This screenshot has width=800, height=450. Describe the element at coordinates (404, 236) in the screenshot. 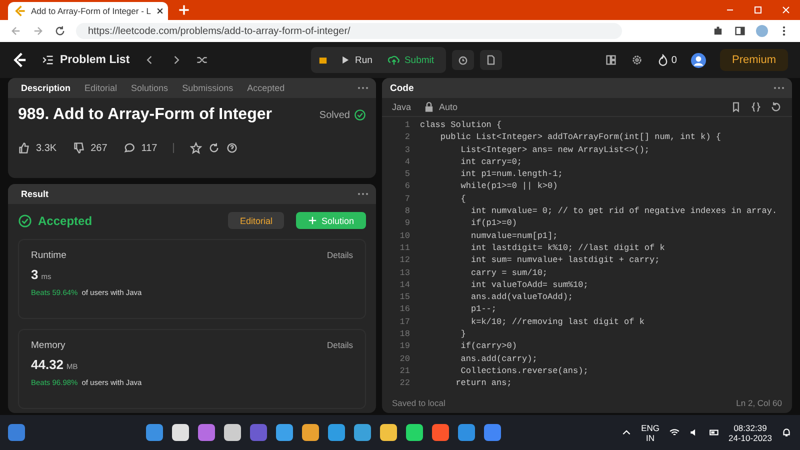

I see `line-number: 10` at that location.